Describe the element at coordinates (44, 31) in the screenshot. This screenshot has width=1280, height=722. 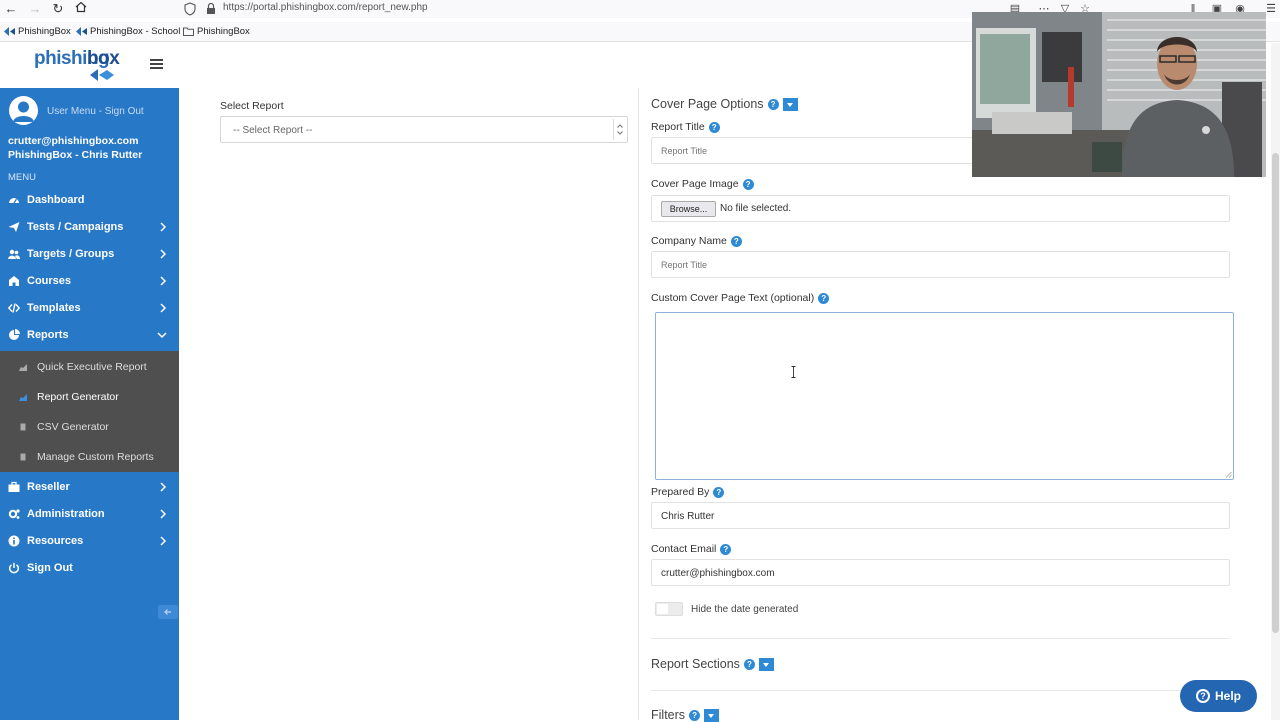
I see `bookmark-label: PhishingBox` at that location.